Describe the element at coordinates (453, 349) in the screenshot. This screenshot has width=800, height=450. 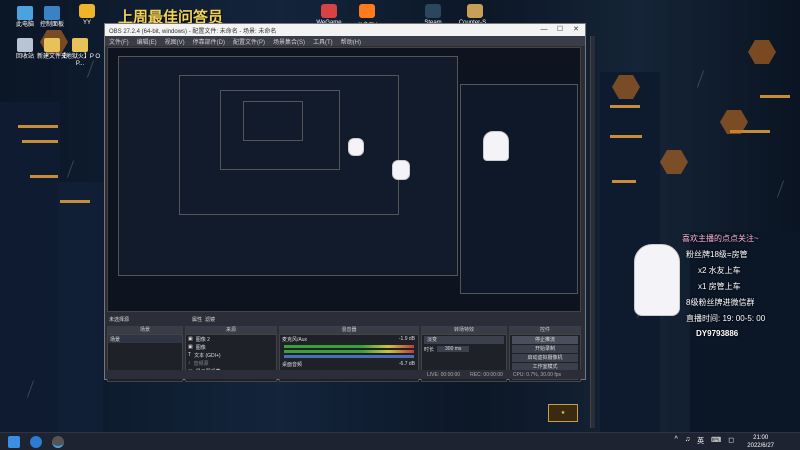
I see `duration-input: 300 ms` at that location.